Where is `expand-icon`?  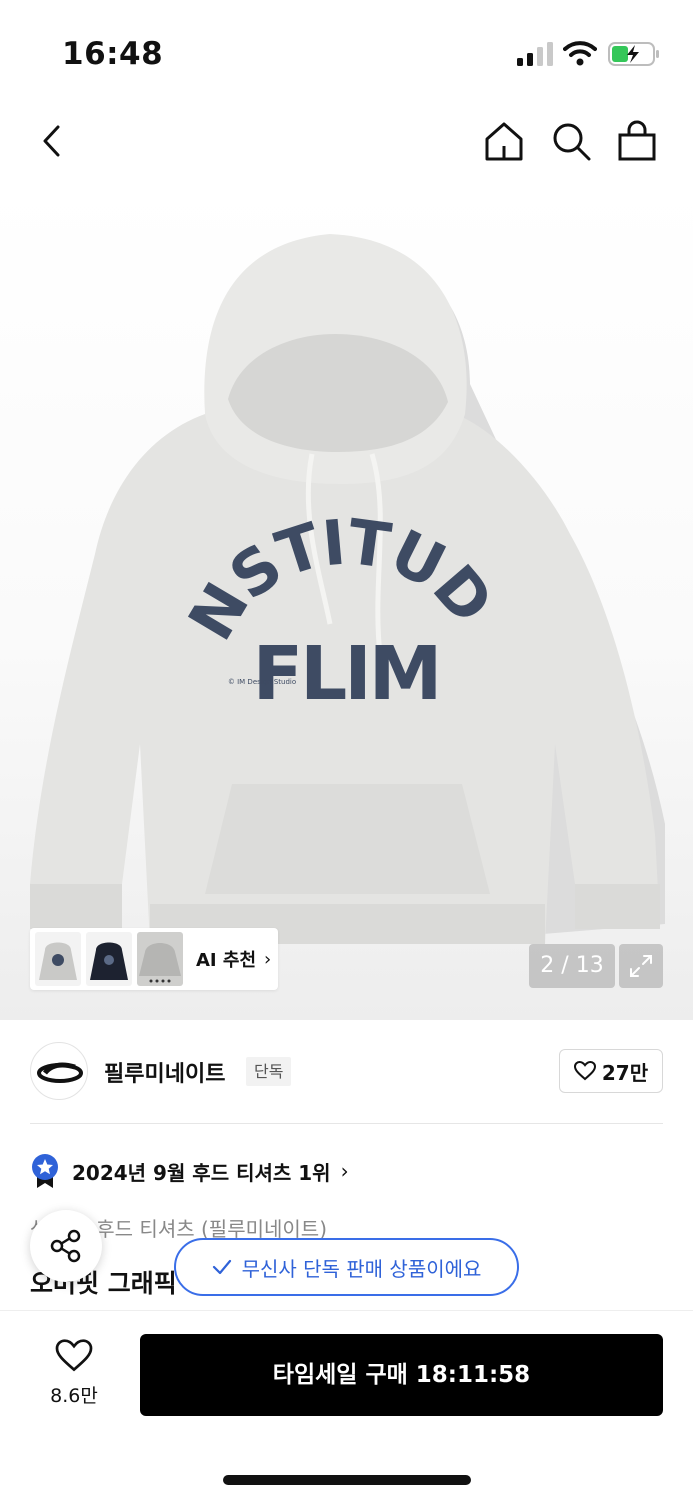
expand-icon is located at coordinates (641, 966).